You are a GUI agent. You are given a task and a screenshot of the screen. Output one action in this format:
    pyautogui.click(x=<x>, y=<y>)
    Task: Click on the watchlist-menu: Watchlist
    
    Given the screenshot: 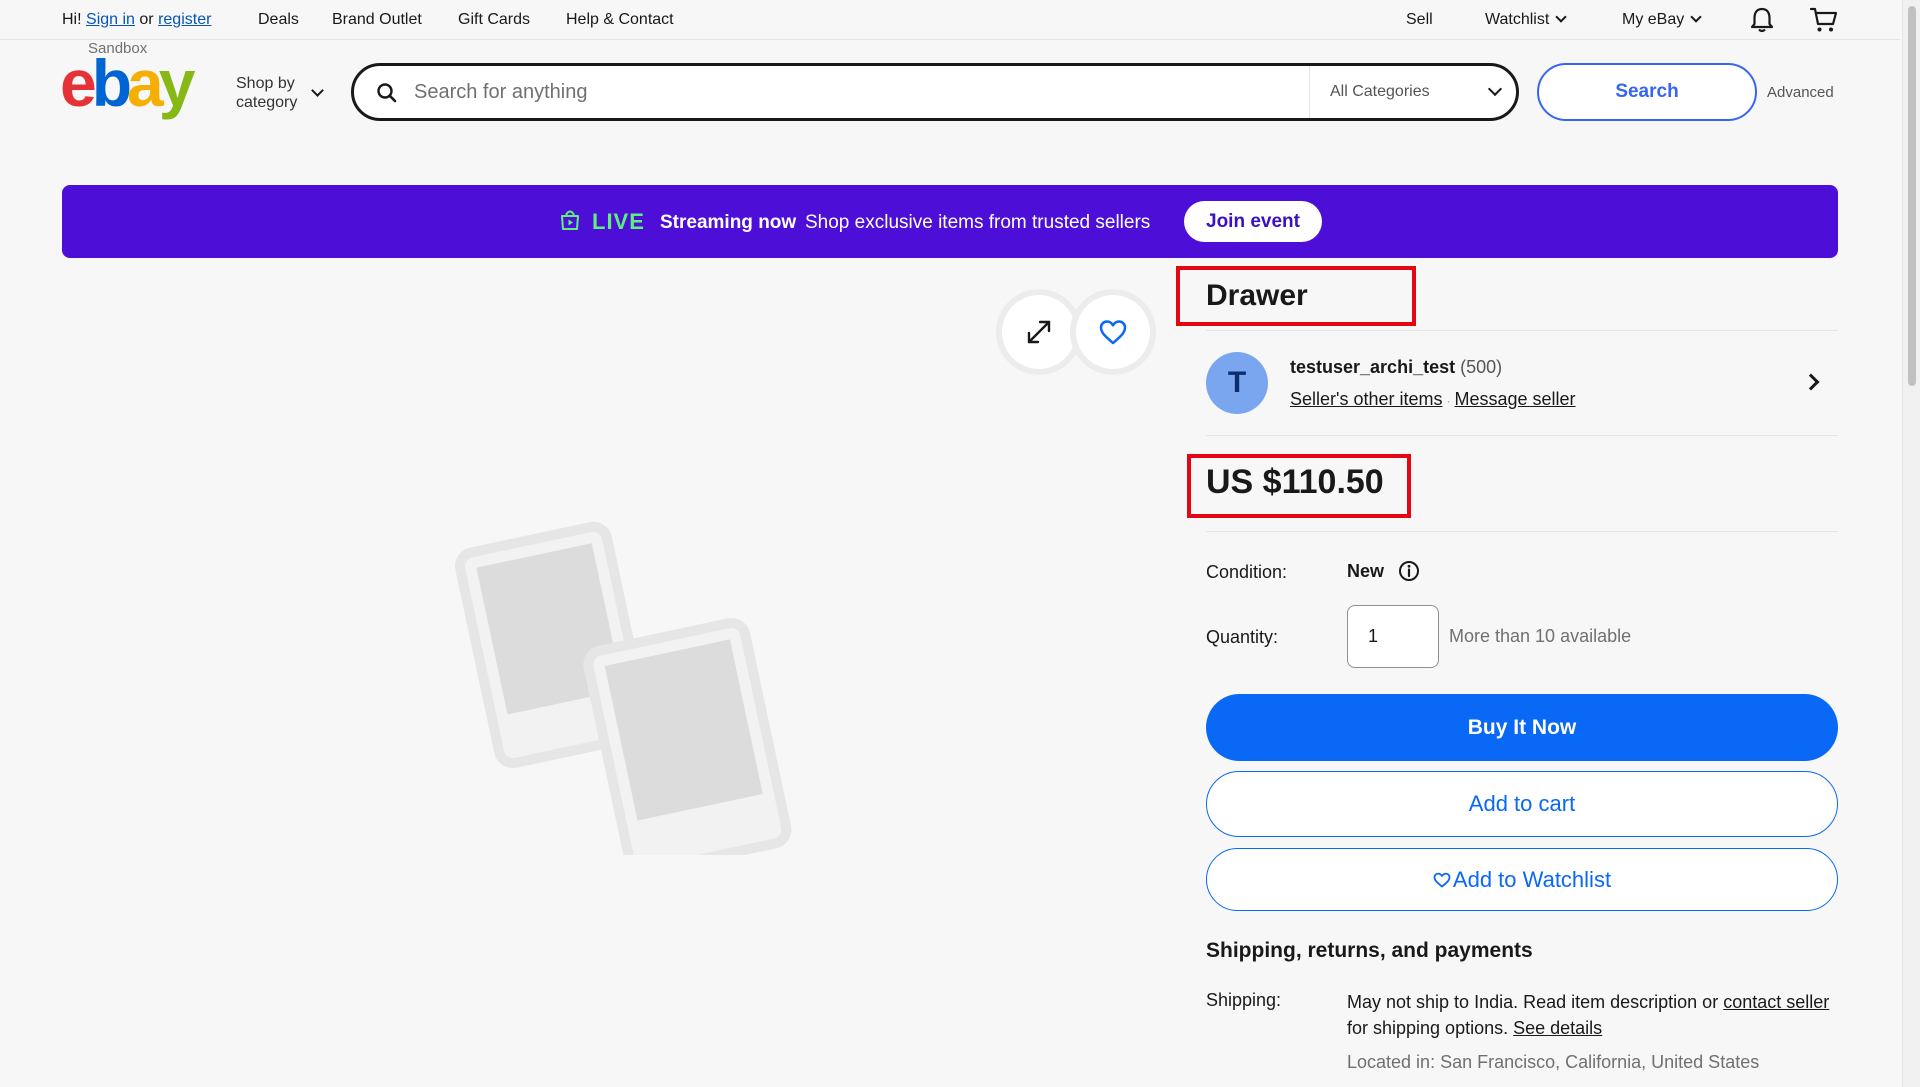 What is the action you would take?
    pyautogui.click(x=1526, y=20)
    